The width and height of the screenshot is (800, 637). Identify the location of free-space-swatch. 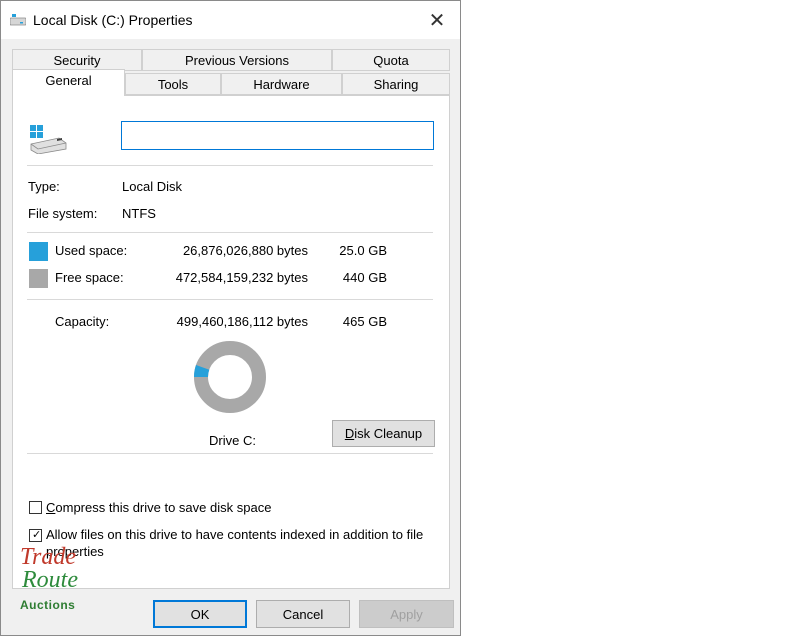
(38, 278).